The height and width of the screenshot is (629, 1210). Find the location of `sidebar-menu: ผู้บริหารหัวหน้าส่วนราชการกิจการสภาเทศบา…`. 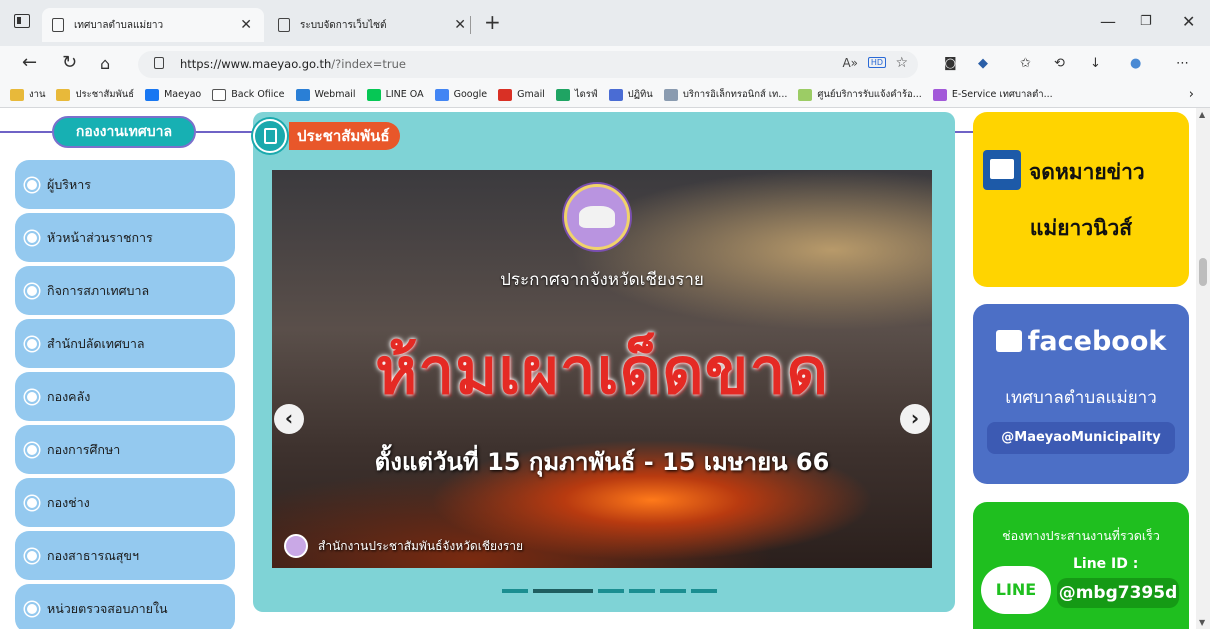

sidebar-menu: ผู้บริหารหัวหน้าส่วนราชการกิจการสภาเทศบา… is located at coordinates (125, 394).